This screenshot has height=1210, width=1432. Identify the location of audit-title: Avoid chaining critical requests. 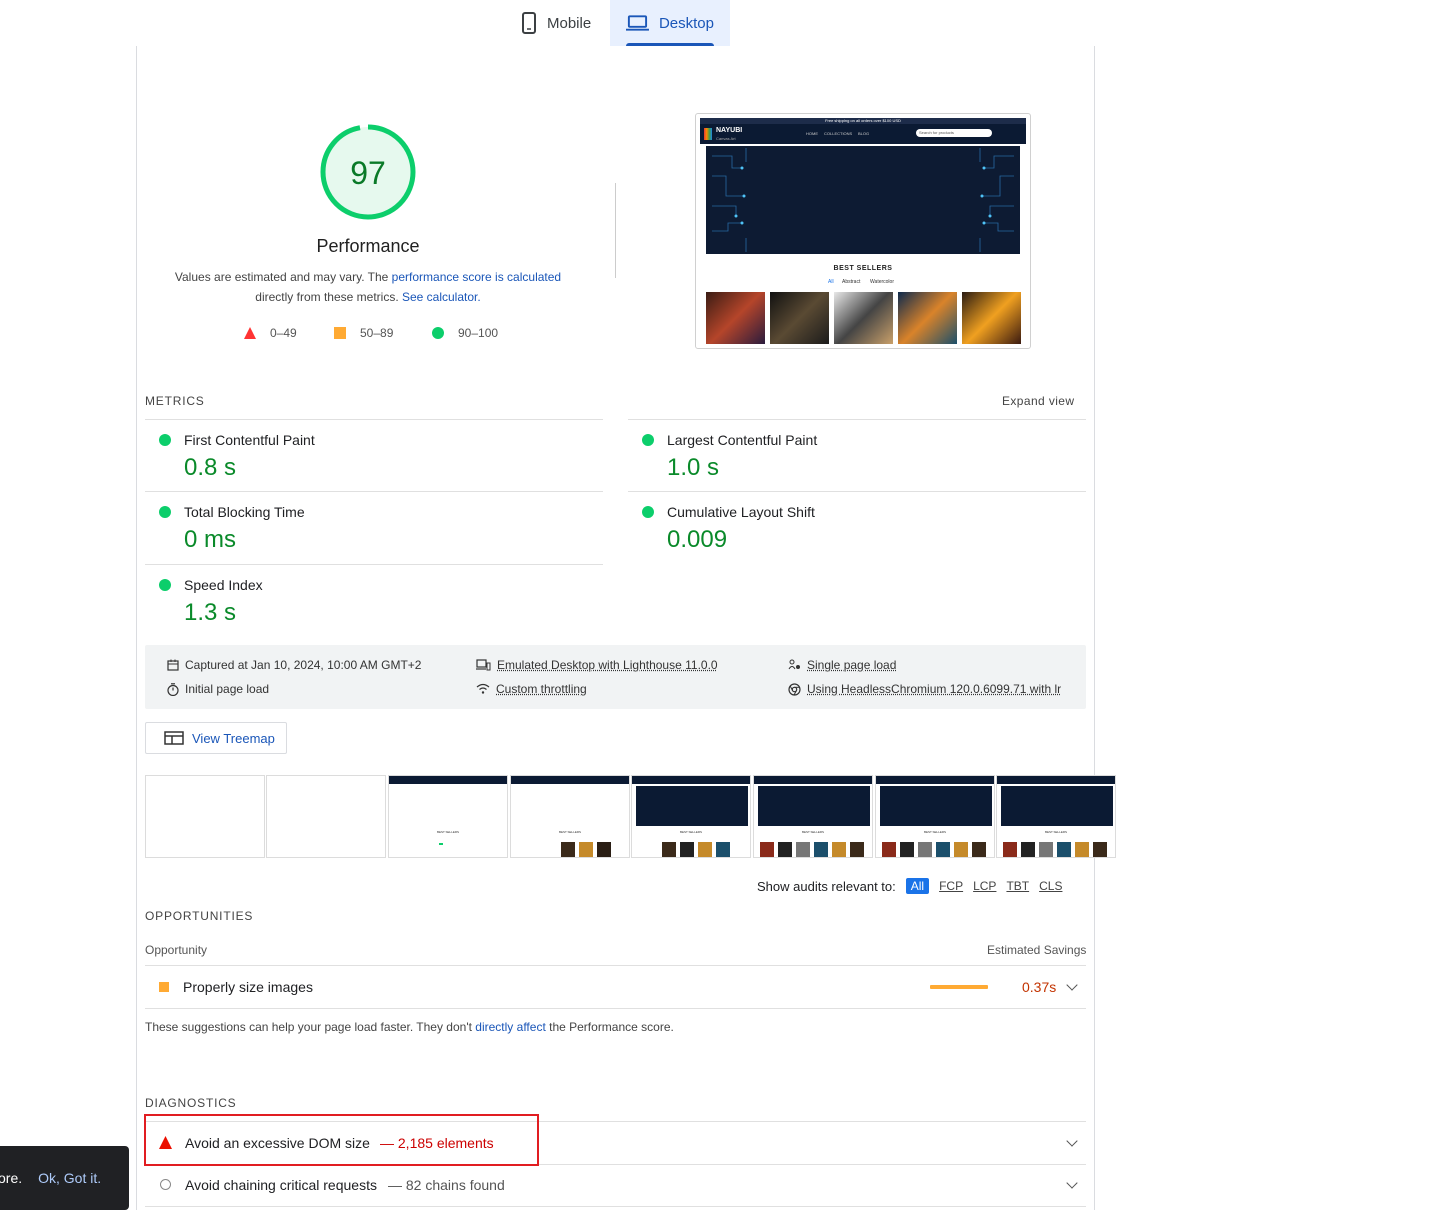
(281, 1185).